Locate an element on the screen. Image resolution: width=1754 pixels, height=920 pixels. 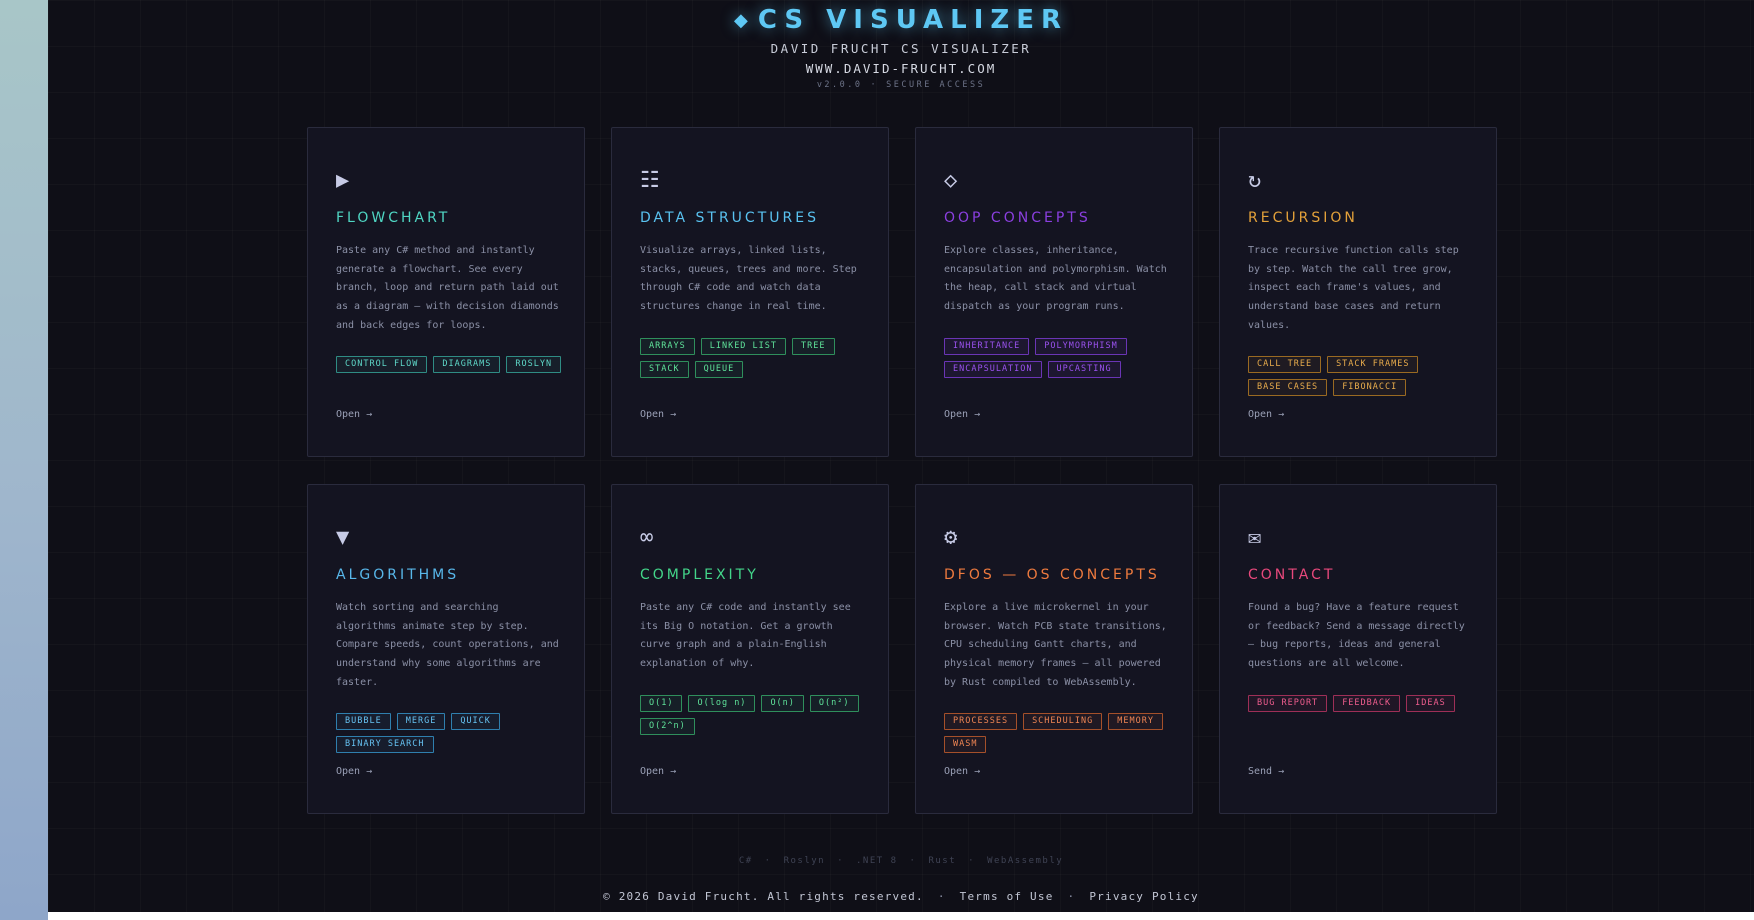
tag: CALL TREE is located at coordinates (1285, 364).